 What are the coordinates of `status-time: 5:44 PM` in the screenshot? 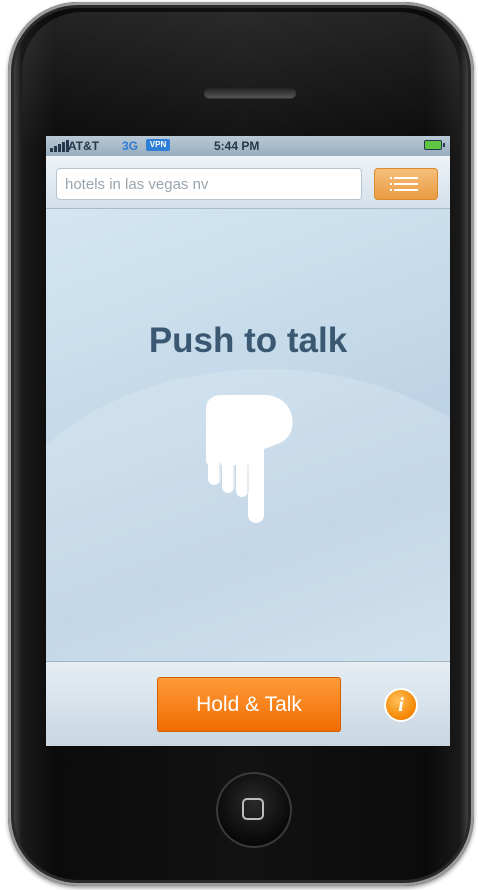 It's located at (237, 146).